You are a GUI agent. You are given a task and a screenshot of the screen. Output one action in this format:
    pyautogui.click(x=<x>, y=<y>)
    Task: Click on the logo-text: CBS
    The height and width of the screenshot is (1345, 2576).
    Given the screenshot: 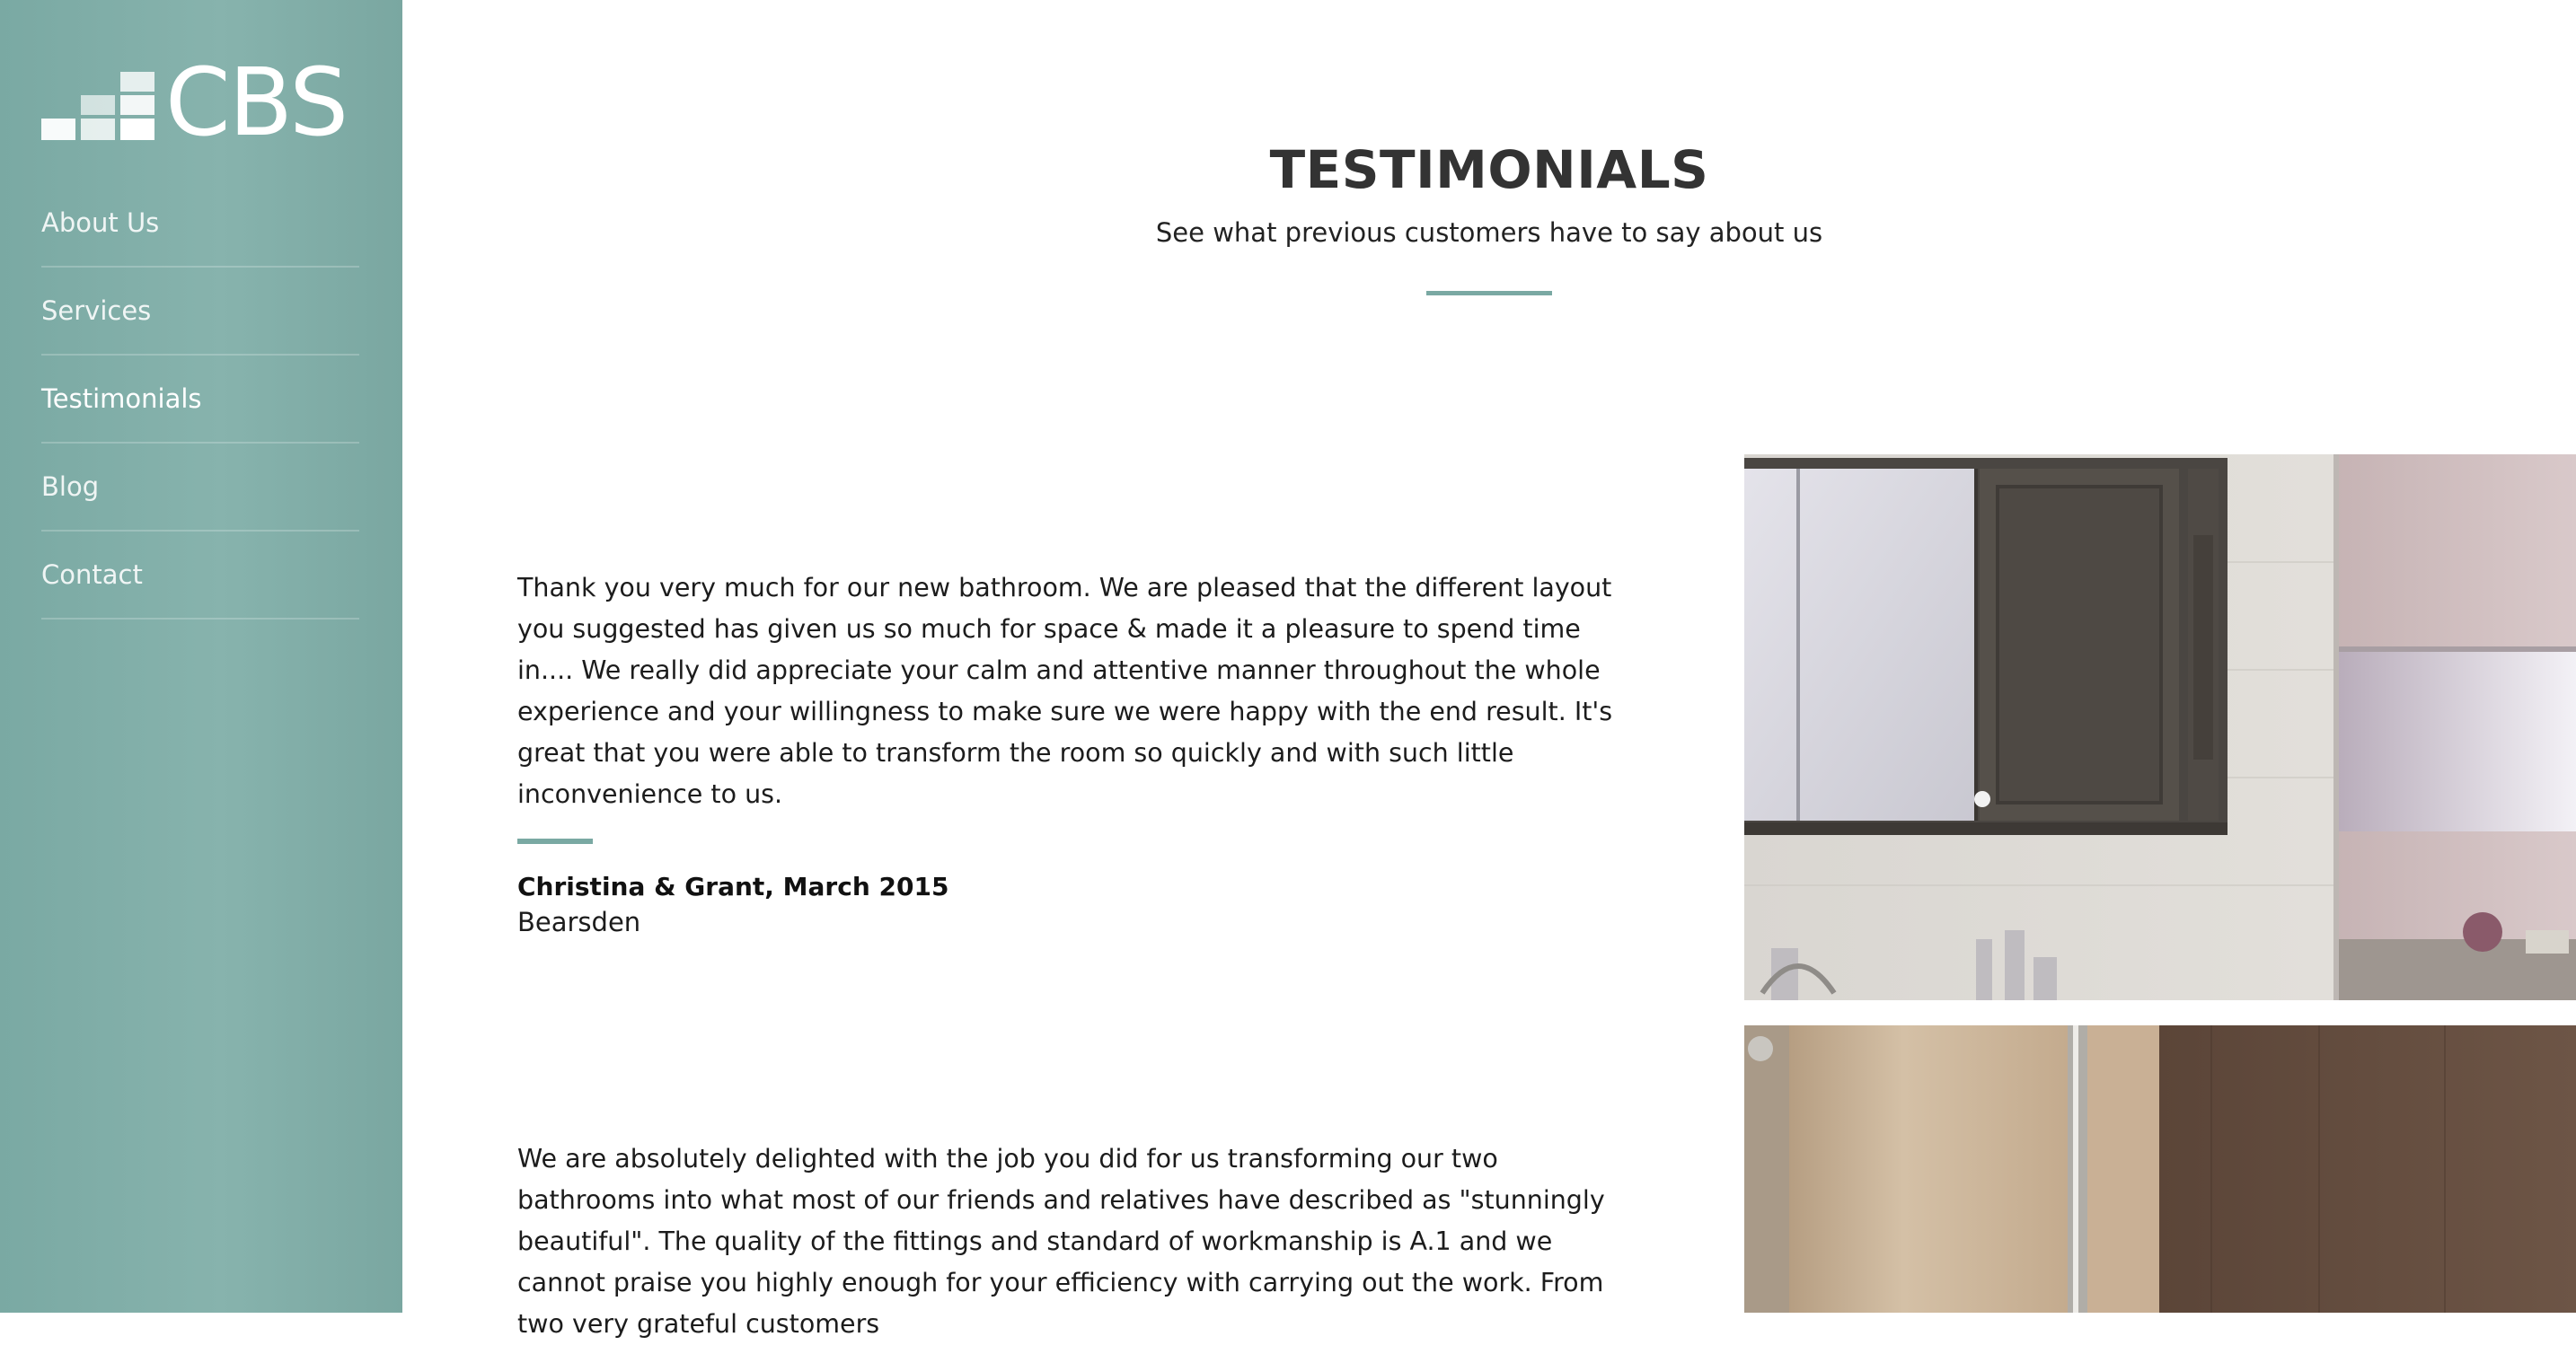 What is the action you would take?
    pyautogui.click(x=256, y=102)
    